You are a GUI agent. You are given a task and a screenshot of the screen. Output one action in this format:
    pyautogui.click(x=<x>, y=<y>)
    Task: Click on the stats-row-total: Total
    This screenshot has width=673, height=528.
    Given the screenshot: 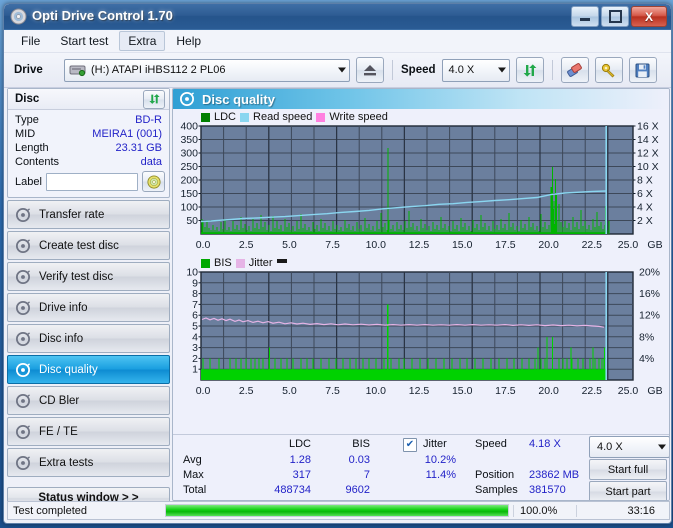 What is the action you would take?
    pyautogui.click(x=195, y=490)
    